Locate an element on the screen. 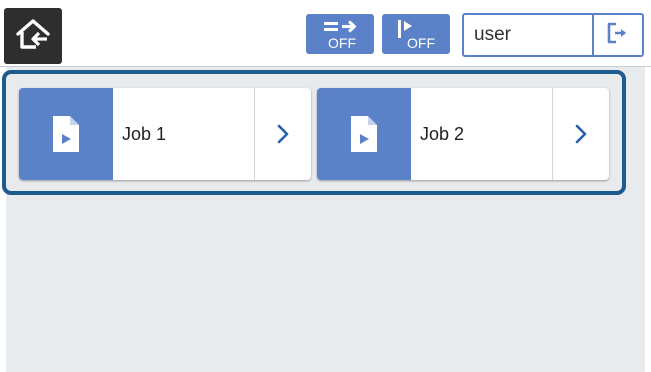 This screenshot has height=372, width=651. job-card-2: Job 2 is located at coordinates (463, 134).